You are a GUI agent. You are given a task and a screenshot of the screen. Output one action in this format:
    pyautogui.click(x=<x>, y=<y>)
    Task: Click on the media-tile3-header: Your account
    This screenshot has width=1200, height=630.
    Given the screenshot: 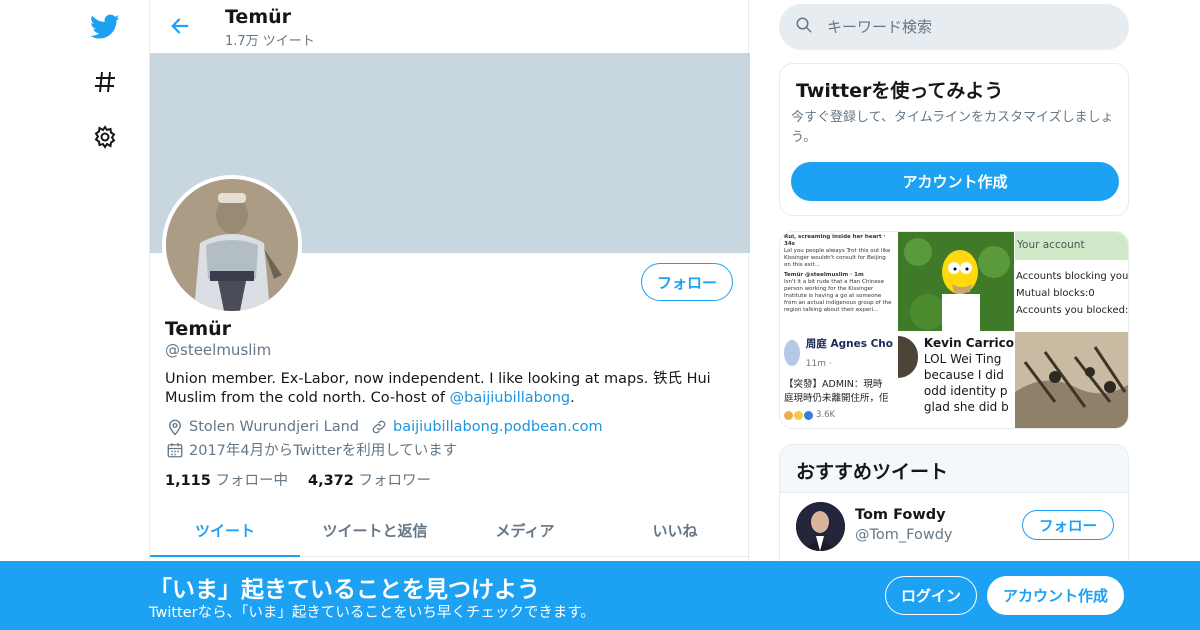 What is the action you would take?
    pyautogui.click(x=1071, y=246)
    